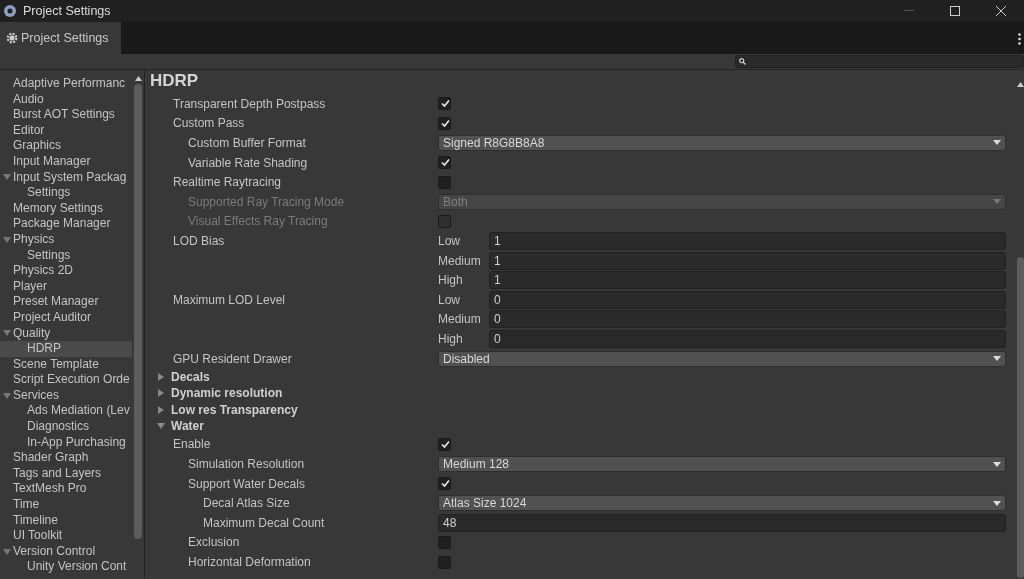 This screenshot has width=1024, height=579. Describe the element at coordinates (66, 551) in the screenshot. I see `sidebar-item: Version Control` at that location.